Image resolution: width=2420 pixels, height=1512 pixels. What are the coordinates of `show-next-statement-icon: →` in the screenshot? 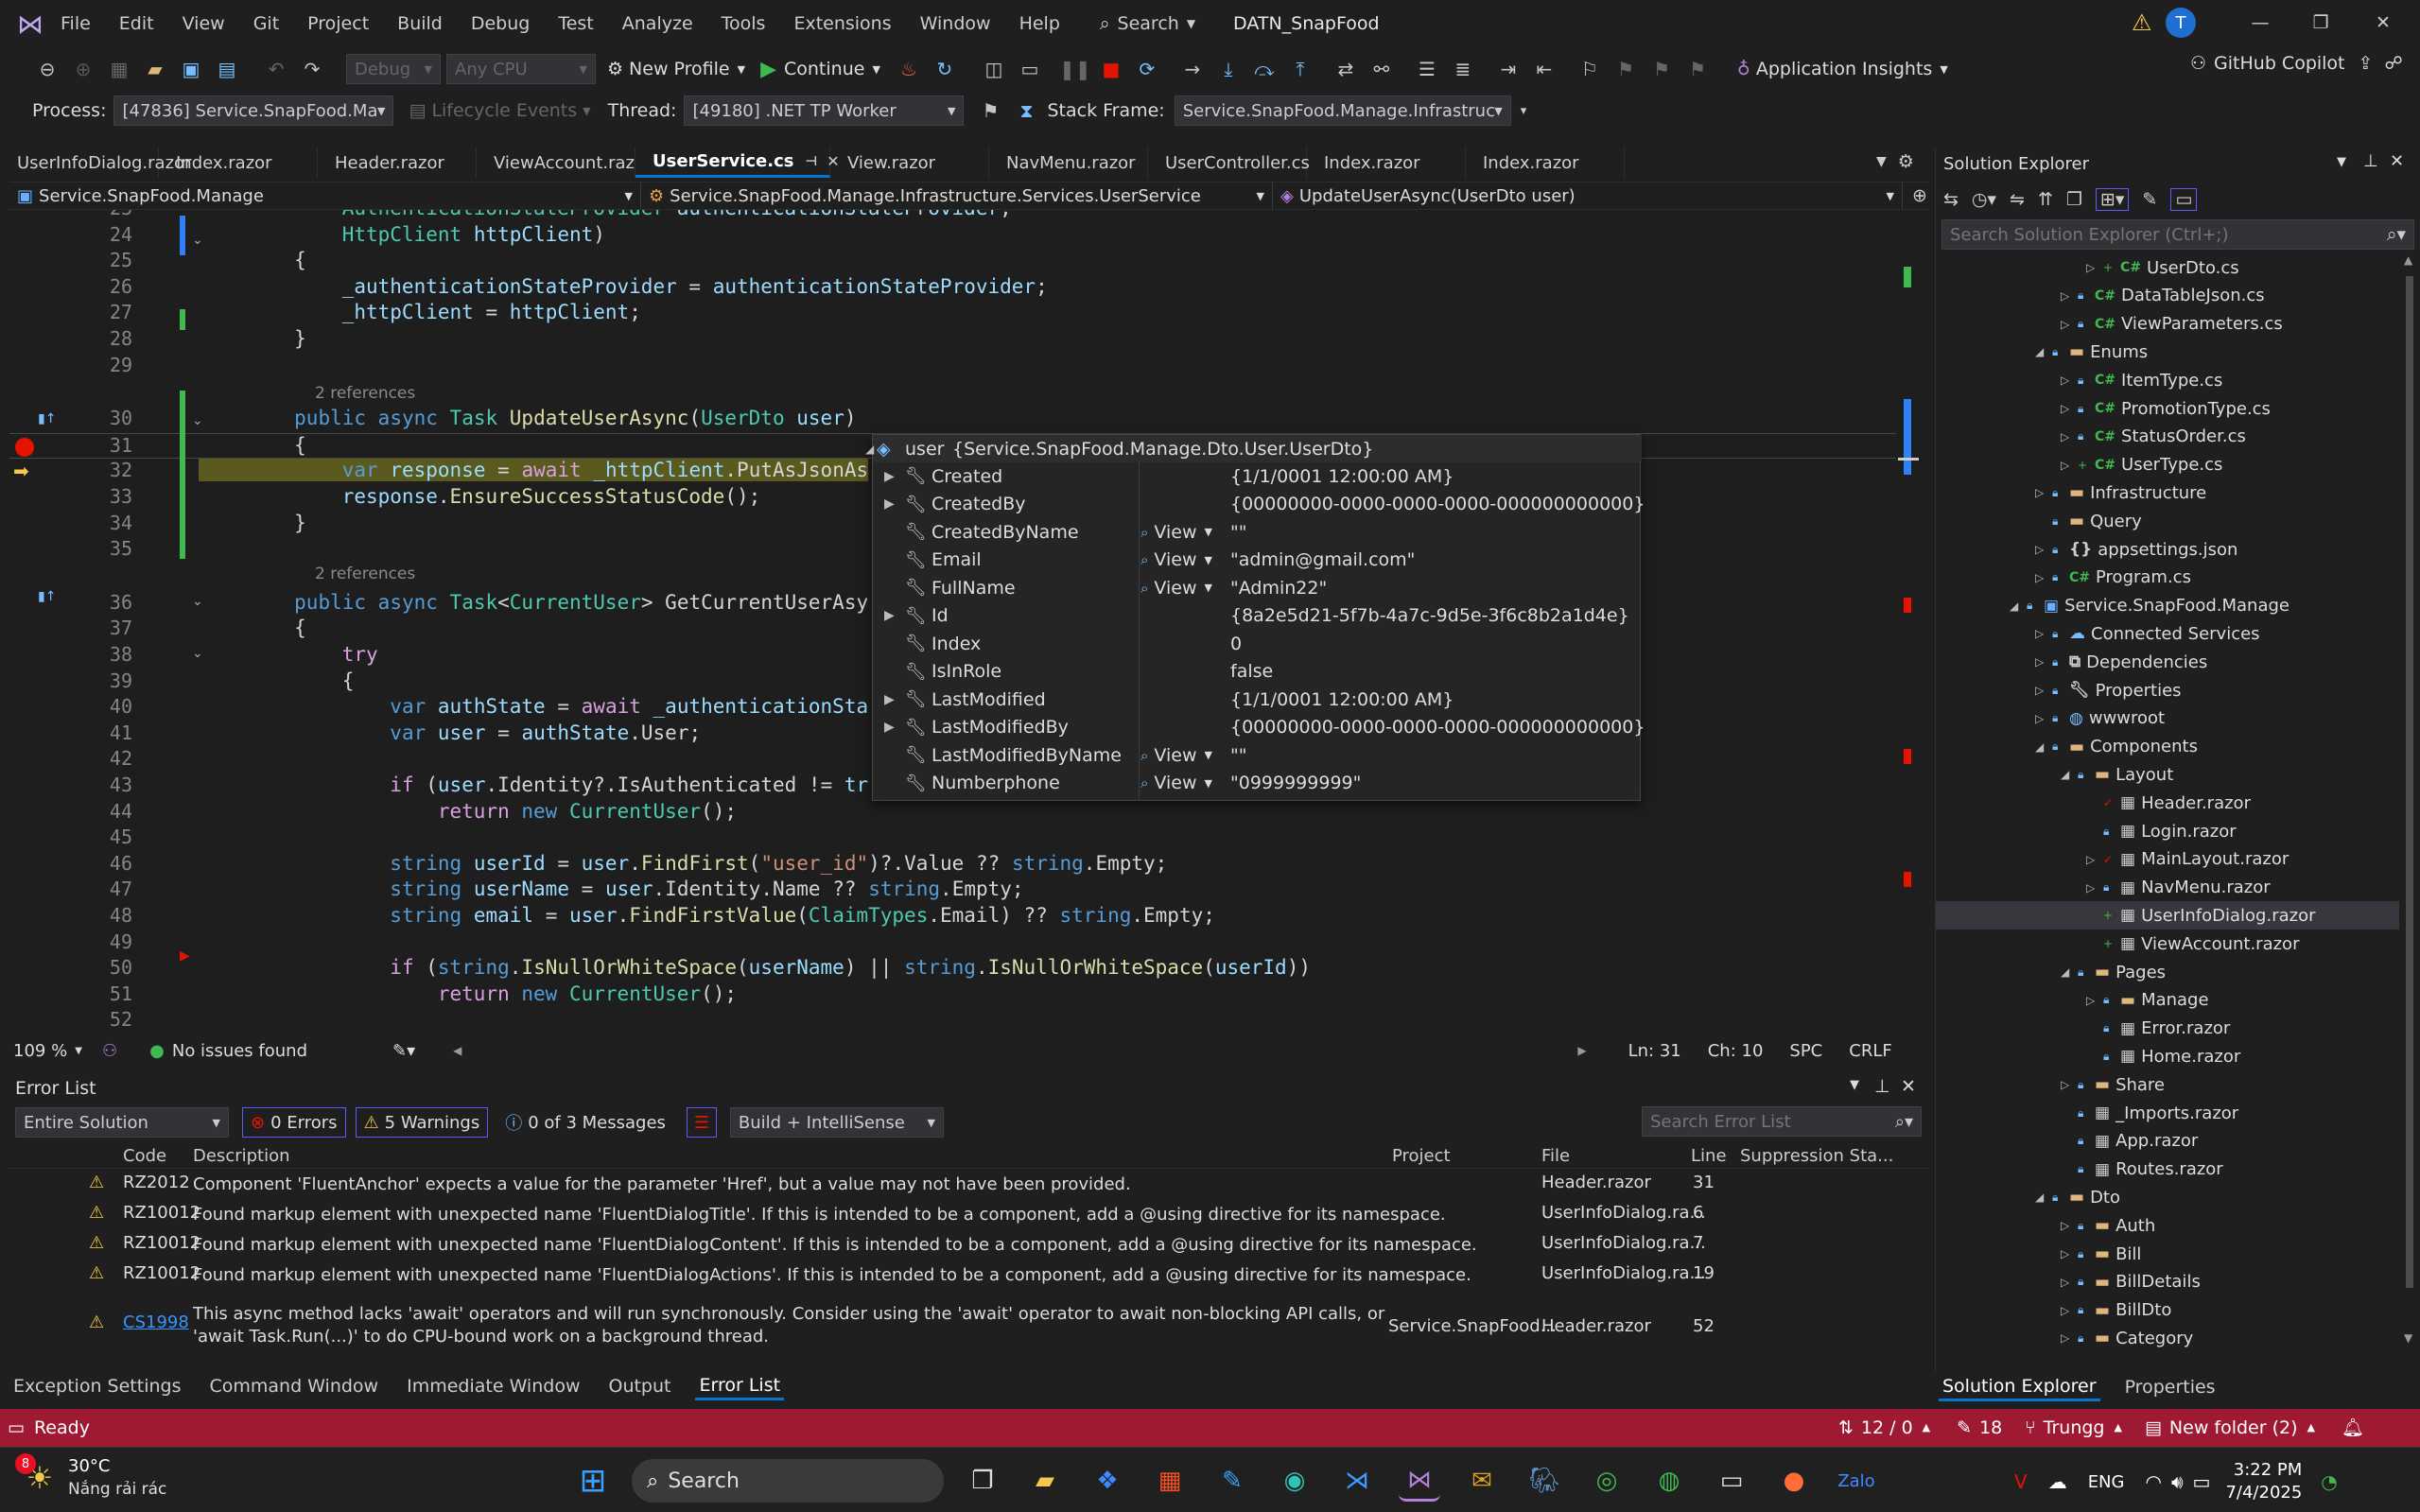 It's located at (1192, 69).